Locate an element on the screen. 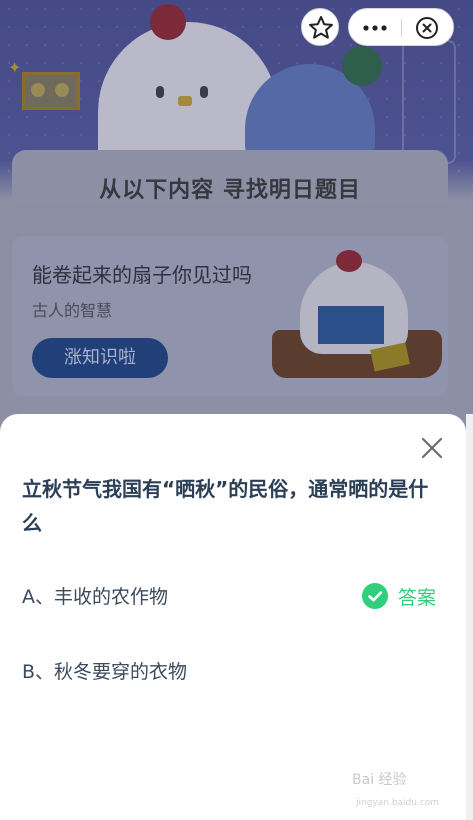  award-frame-image is located at coordinates (51, 91).